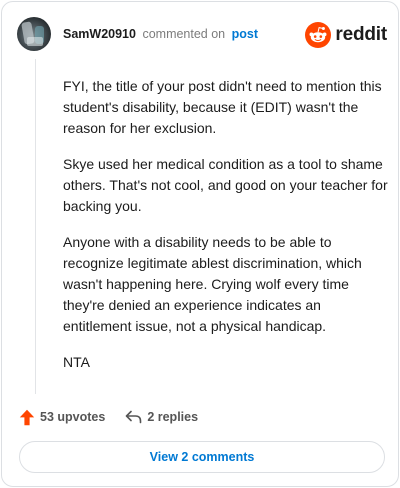  I want to click on reddit-snoo-icon, so click(318, 35).